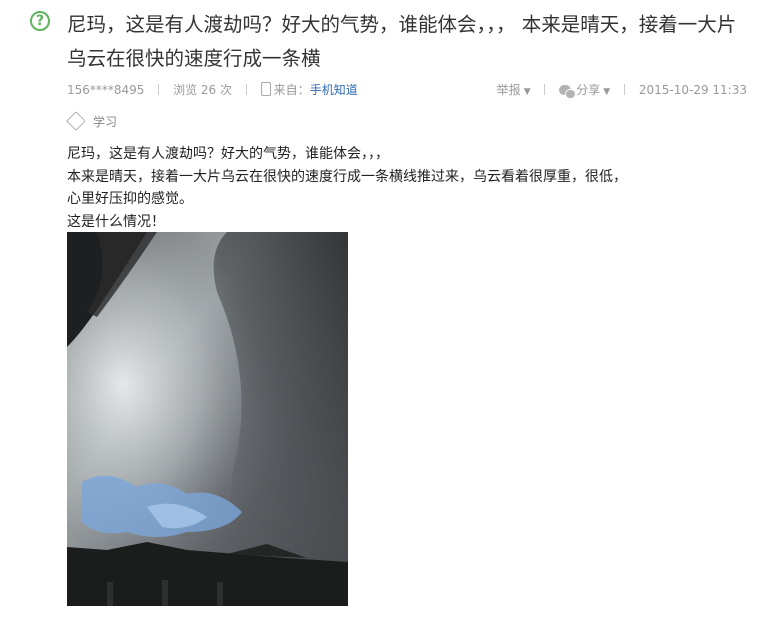  I want to click on question-icon: ?, so click(40, 21).